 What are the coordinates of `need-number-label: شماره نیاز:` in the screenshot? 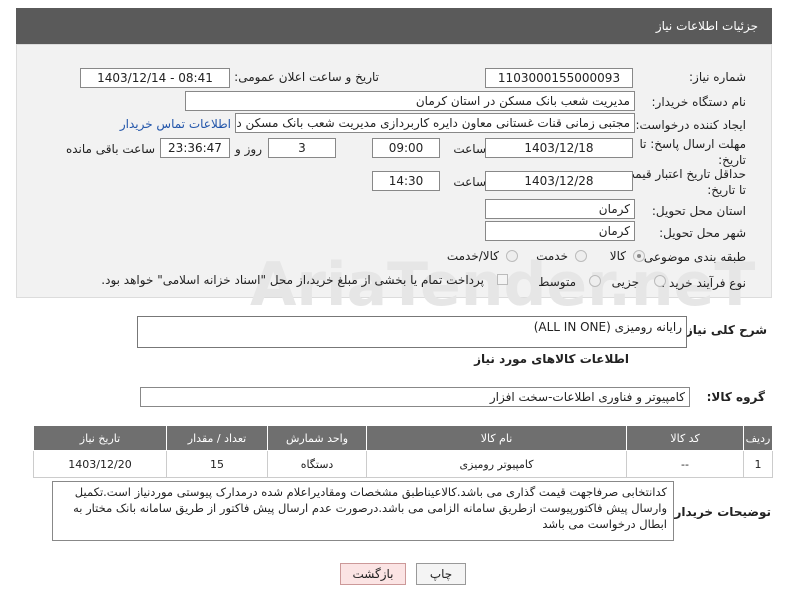 It's located at (717, 77).